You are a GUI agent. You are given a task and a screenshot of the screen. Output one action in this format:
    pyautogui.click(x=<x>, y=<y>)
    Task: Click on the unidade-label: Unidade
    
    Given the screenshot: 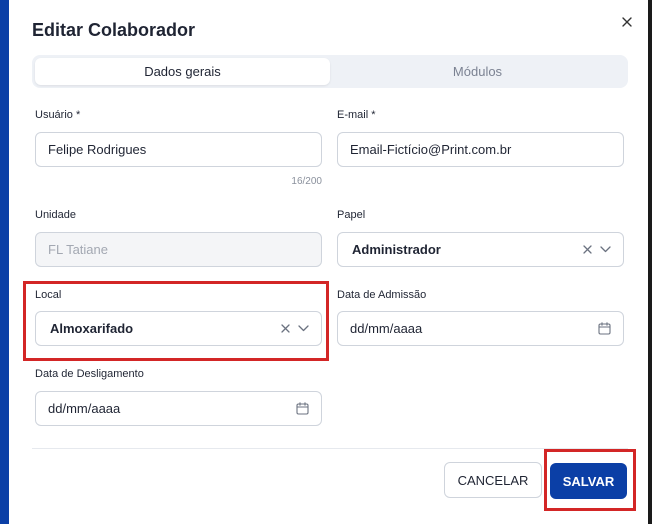 What is the action you would take?
    pyautogui.click(x=55, y=215)
    